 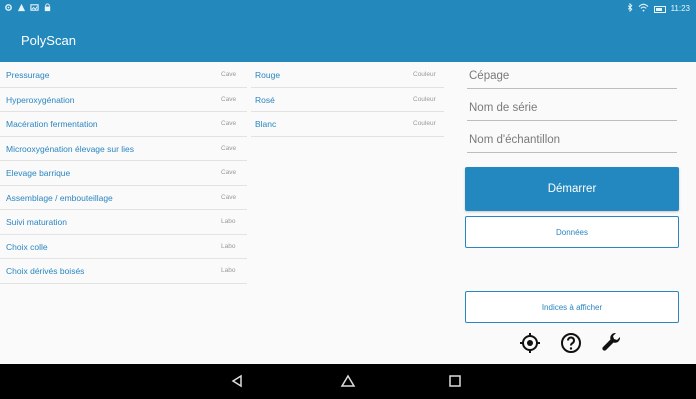 I want to click on cepage-placeholder: Cépage, so click(x=489, y=76).